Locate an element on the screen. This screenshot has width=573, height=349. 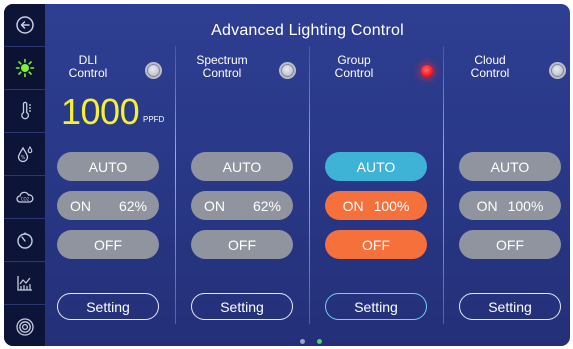
sidebar-item-temperature is located at coordinates (24, 111).